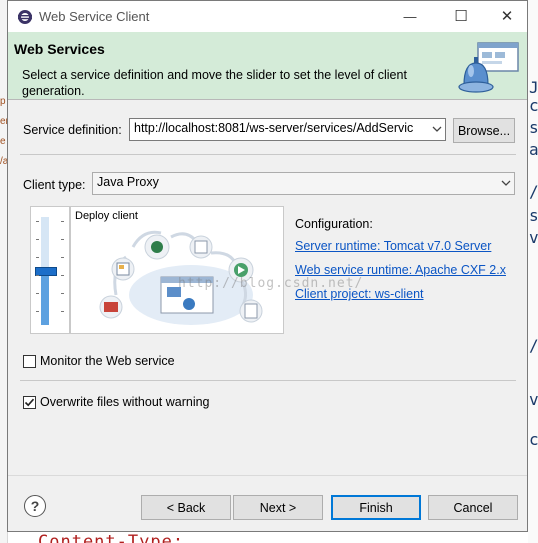  What do you see at coordinates (29, 361) in the screenshot?
I see `monitor-checkbox` at bounding box center [29, 361].